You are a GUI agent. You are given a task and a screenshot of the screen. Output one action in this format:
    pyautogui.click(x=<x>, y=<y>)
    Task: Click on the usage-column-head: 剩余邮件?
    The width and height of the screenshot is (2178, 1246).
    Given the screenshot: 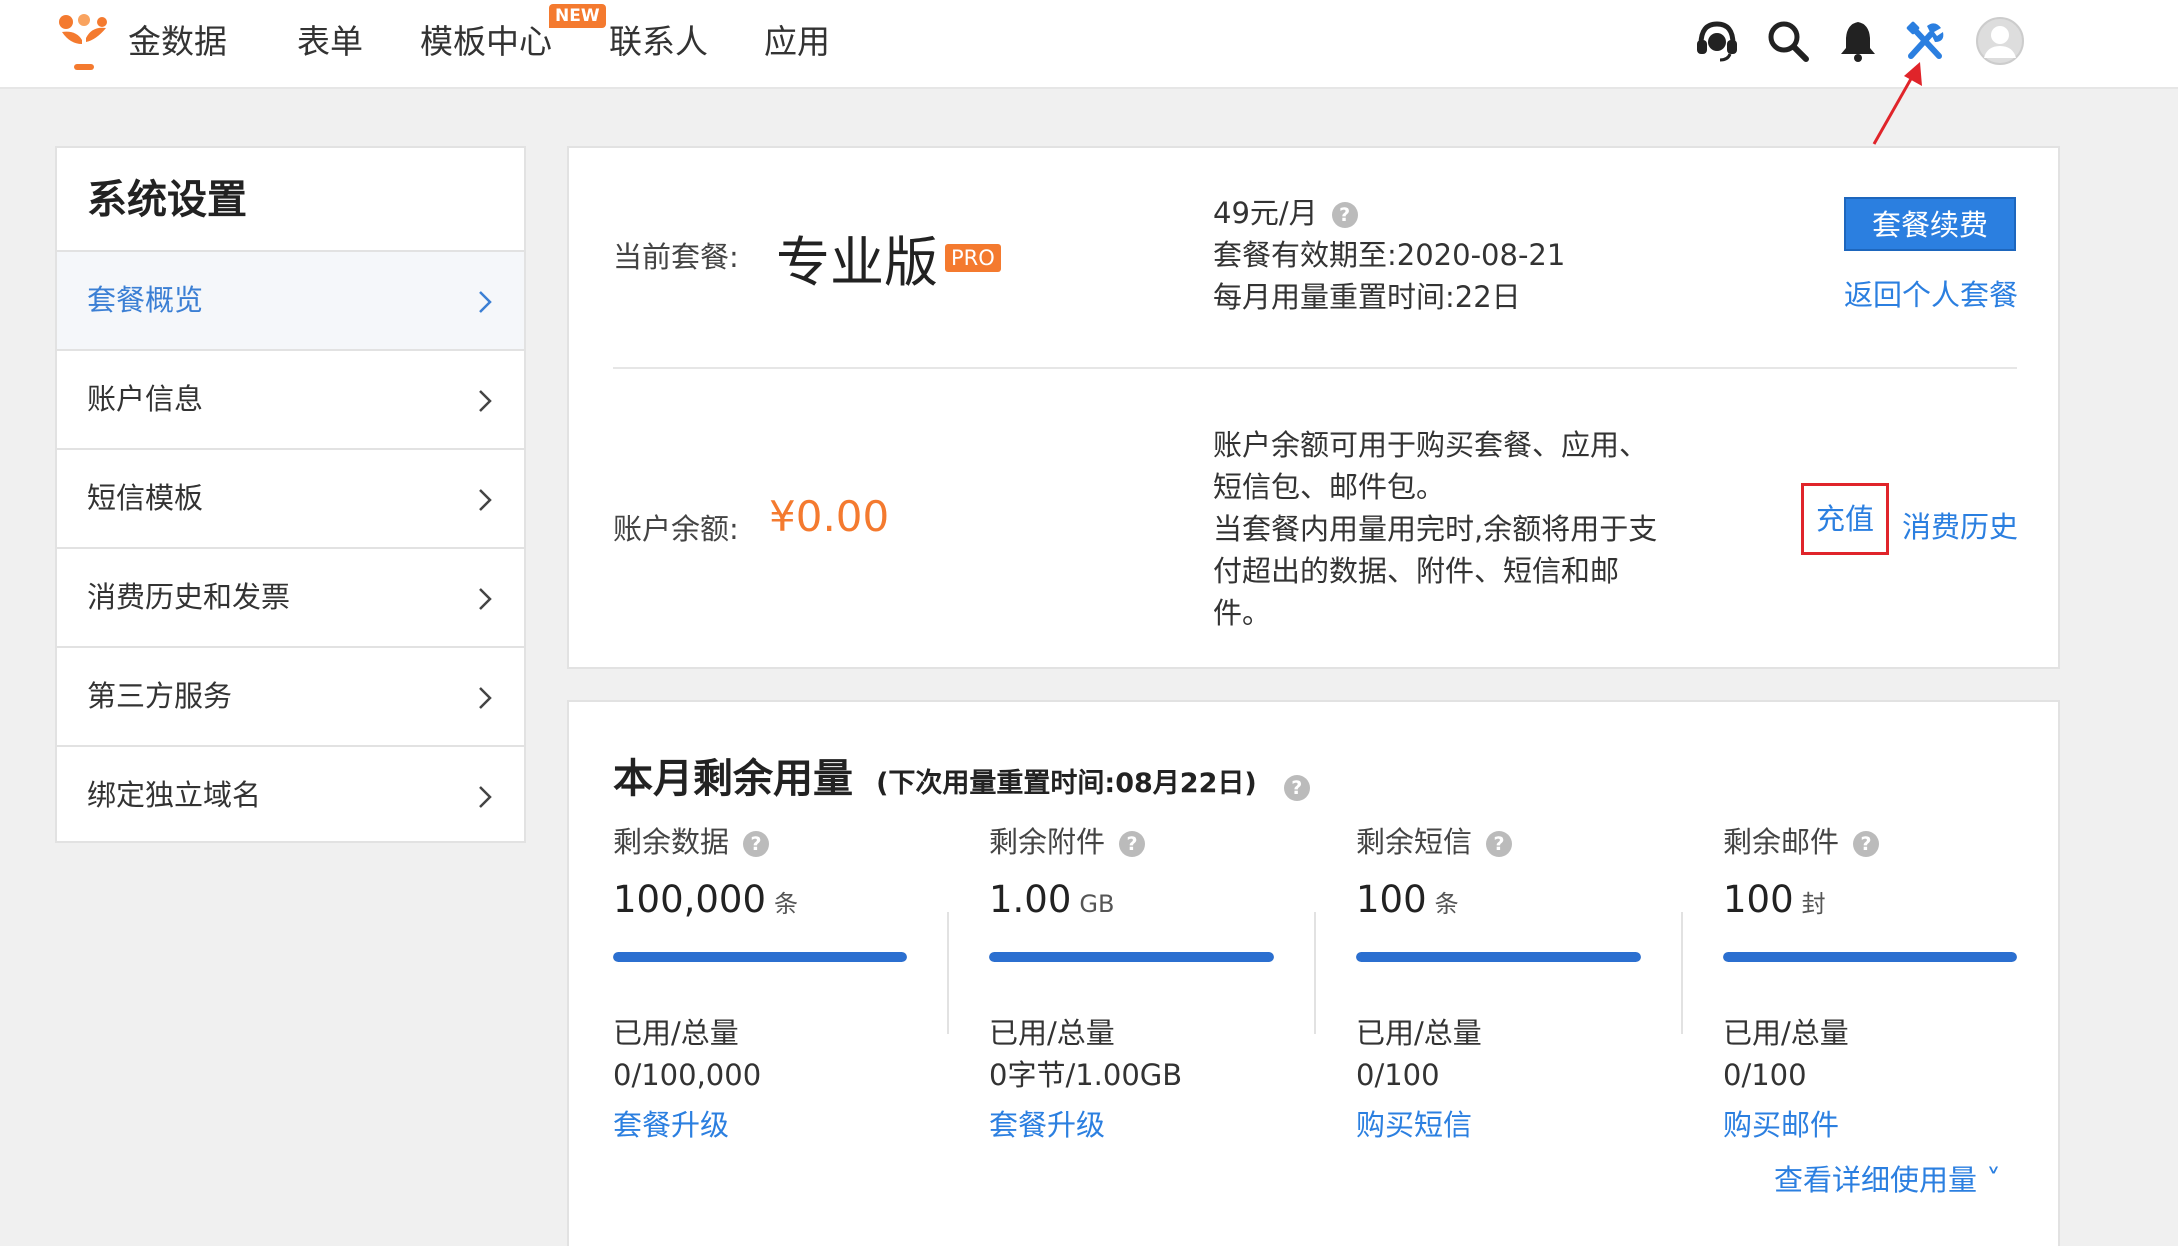 What is the action you would take?
    pyautogui.click(x=1870, y=842)
    